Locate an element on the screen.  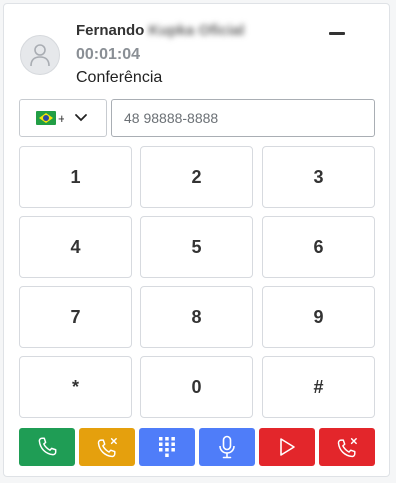
hangup-transfer-button is located at coordinates (107, 447).